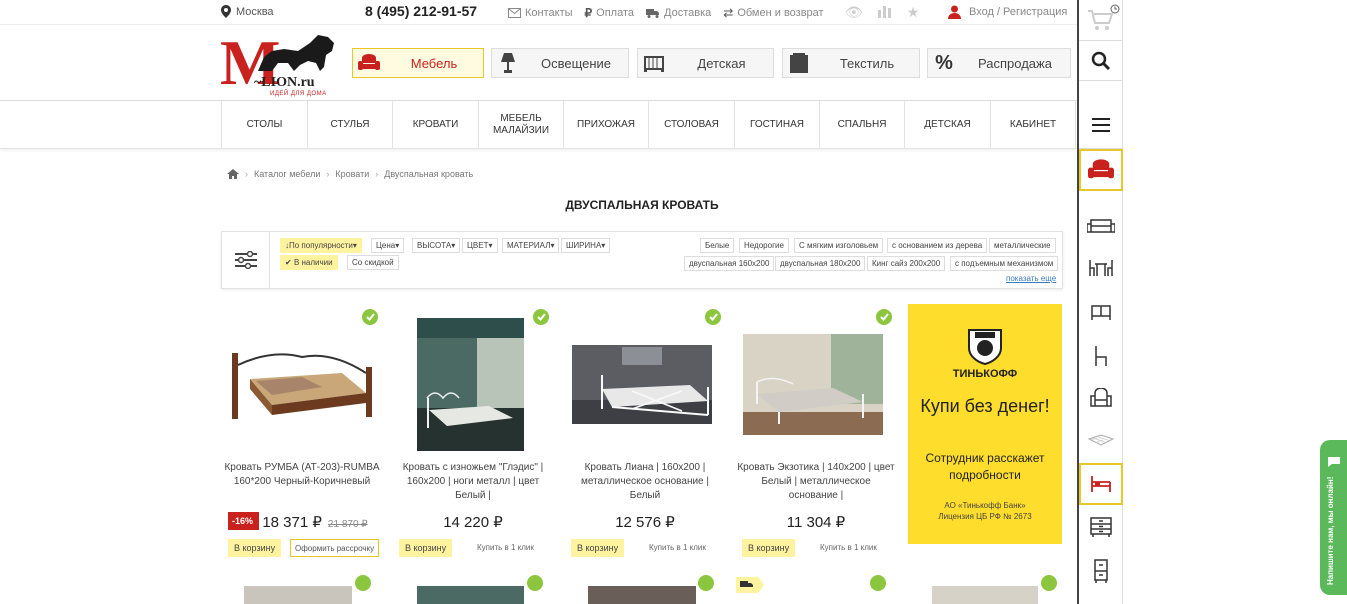 The height and width of the screenshot is (604, 1347). Describe the element at coordinates (606, 125) in the screenshot. I see `nav-item-hallway: Прихожая` at that location.